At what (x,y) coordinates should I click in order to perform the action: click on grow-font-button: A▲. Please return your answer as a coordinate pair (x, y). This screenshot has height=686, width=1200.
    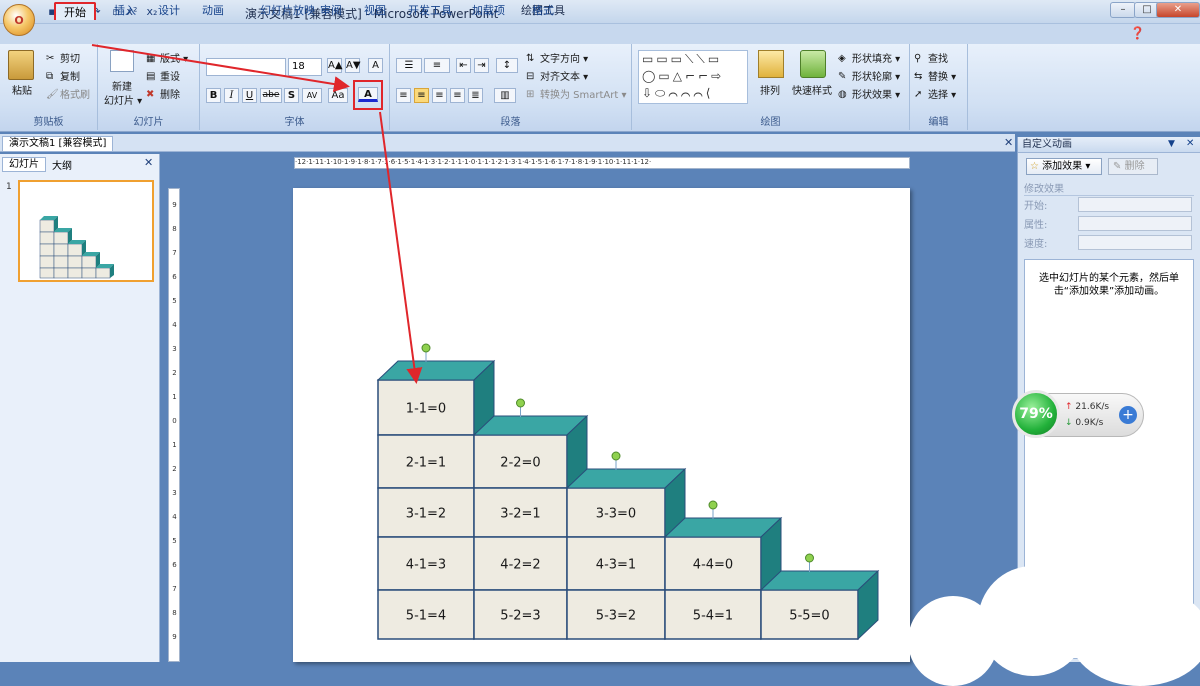
    Looking at the image, I should click on (335, 65).